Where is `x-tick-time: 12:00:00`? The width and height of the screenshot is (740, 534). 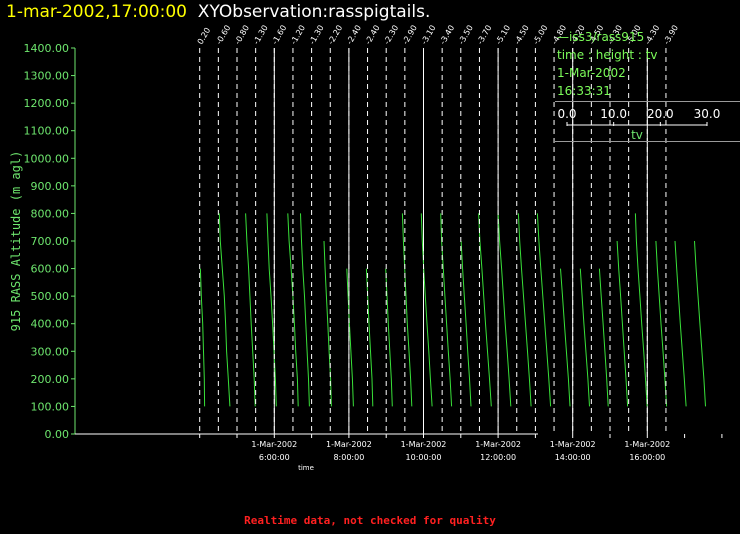 x-tick-time: 12:00:00 is located at coordinates (498, 457).